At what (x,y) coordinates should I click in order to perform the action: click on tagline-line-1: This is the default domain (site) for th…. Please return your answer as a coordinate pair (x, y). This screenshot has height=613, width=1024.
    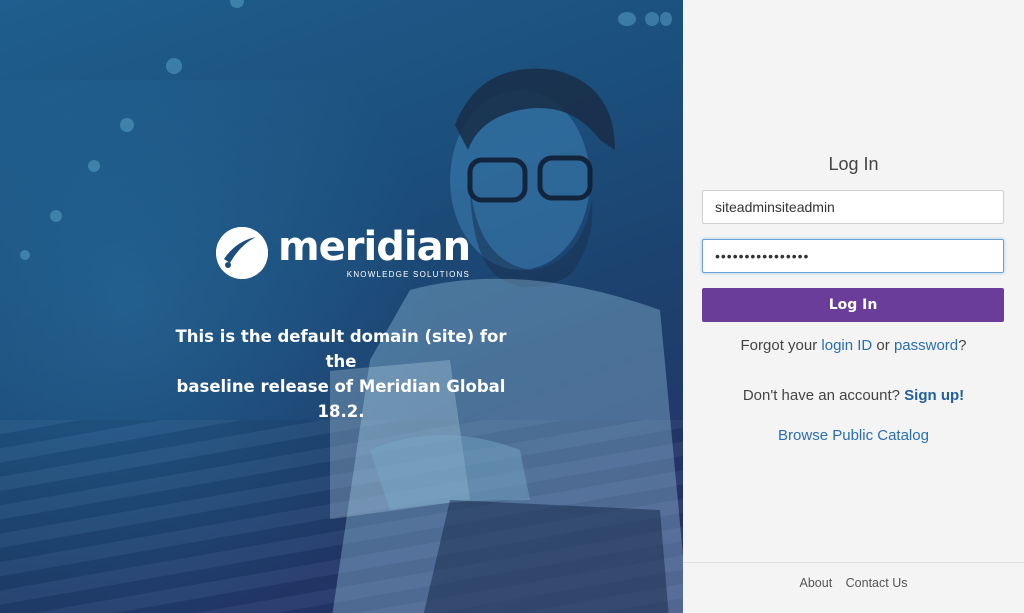
    Looking at the image, I should click on (341, 349).